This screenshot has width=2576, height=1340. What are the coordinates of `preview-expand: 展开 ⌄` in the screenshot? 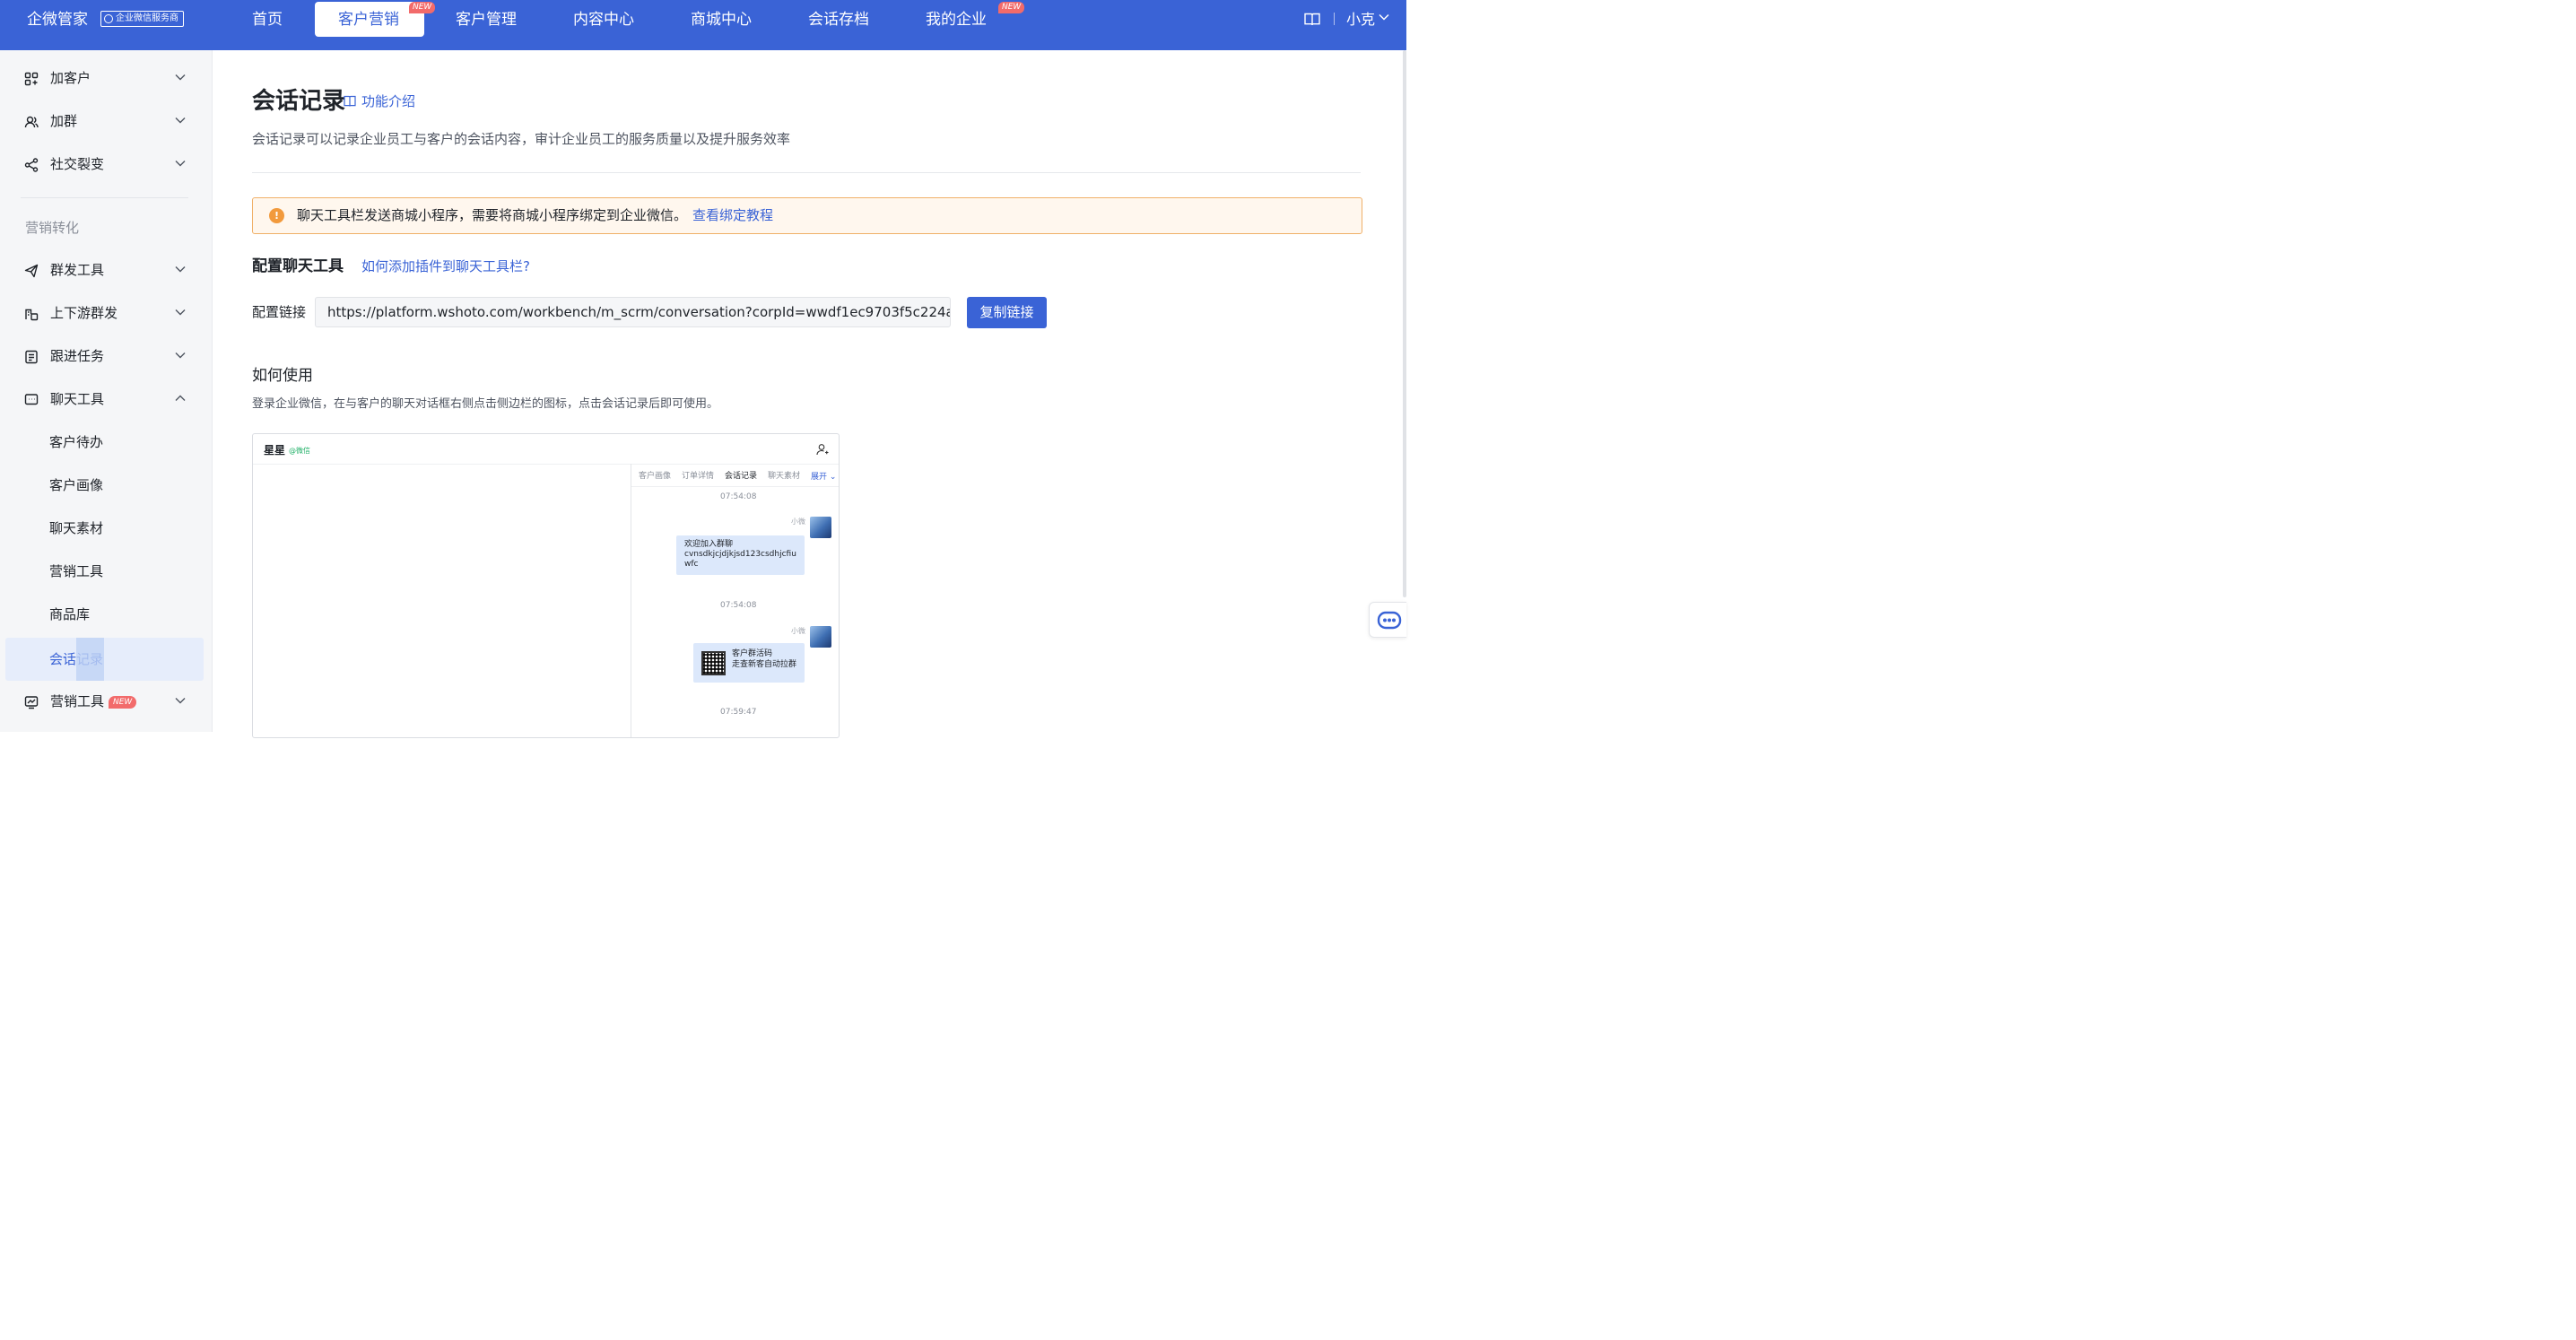 It's located at (824, 477).